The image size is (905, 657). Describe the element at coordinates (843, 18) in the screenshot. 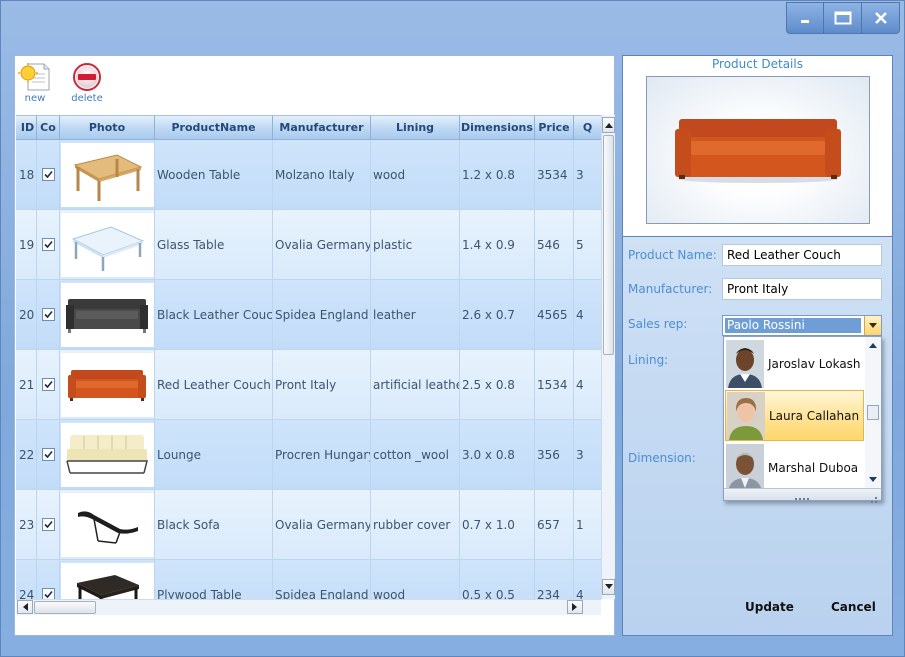

I see `maximize-button` at that location.